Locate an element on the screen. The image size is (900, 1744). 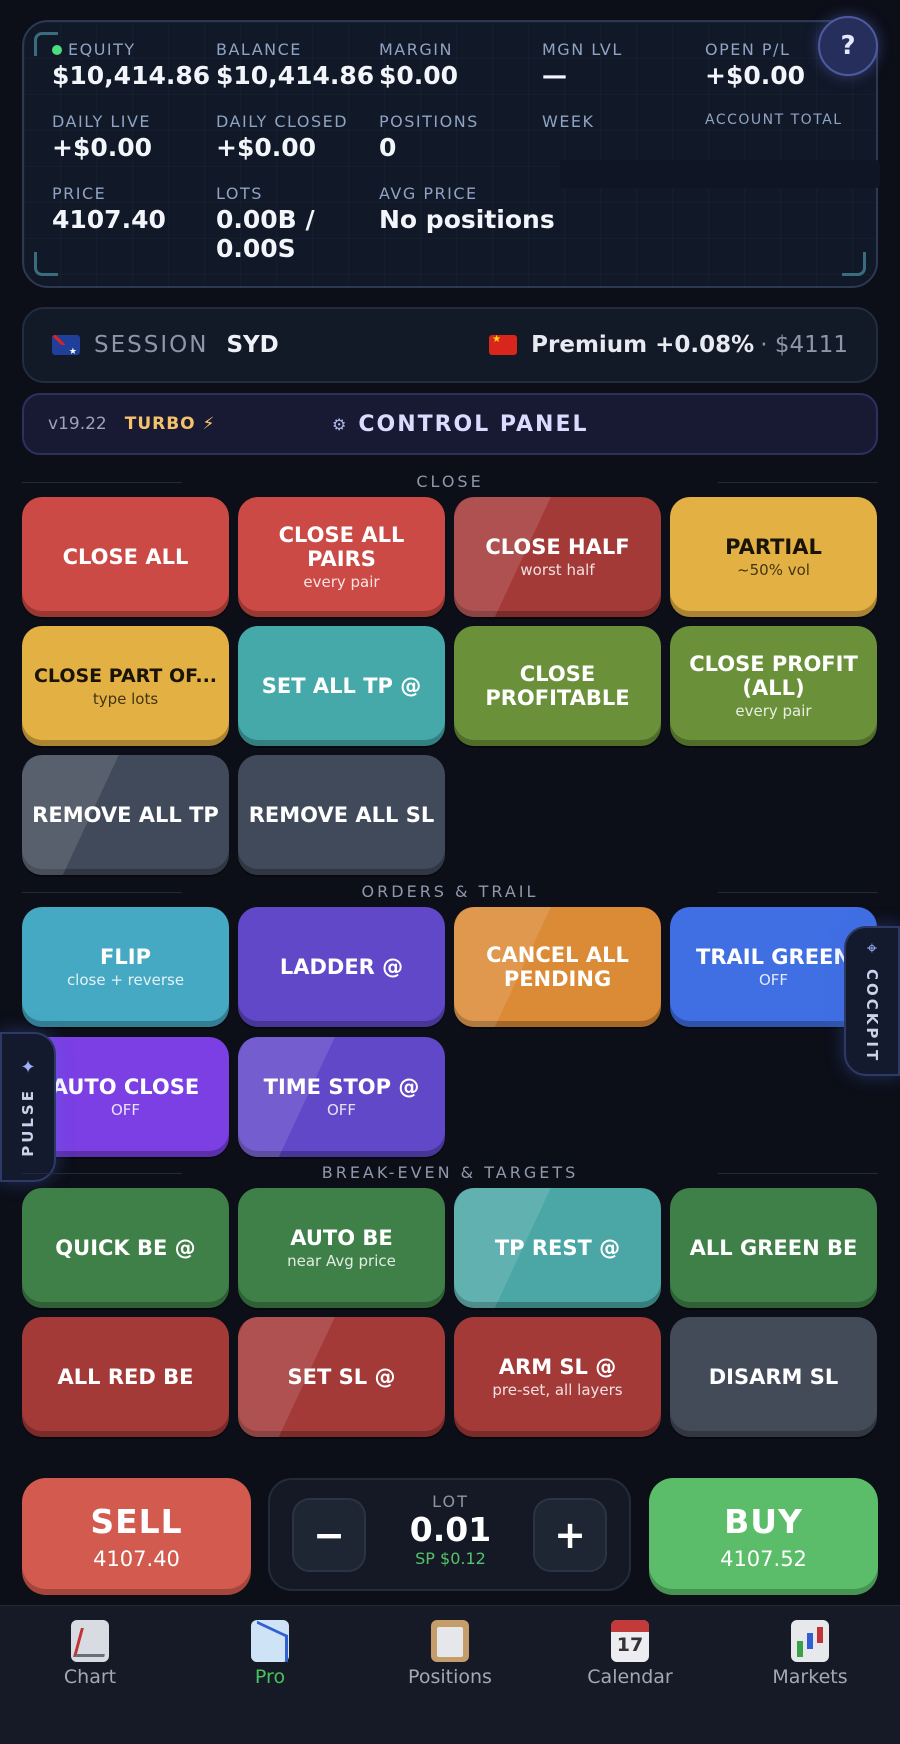
stat-daily-live: DAILY LIVE +$0.00 is located at coordinates (102, 137).